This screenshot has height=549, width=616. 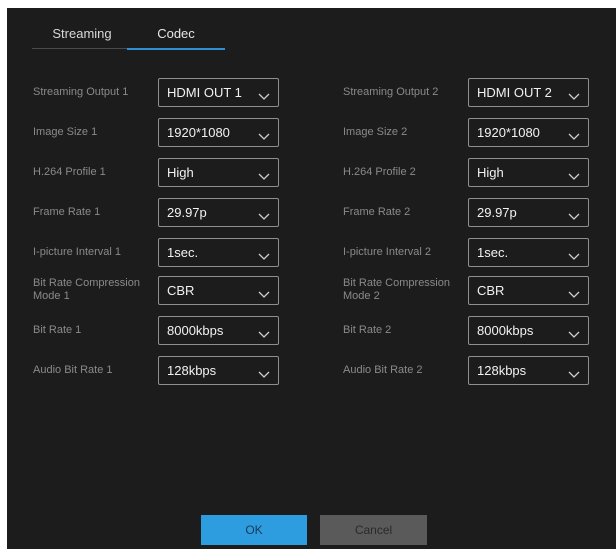 What do you see at coordinates (508, 132) in the screenshot?
I see `image-size-2-value: 1920*1080` at bounding box center [508, 132].